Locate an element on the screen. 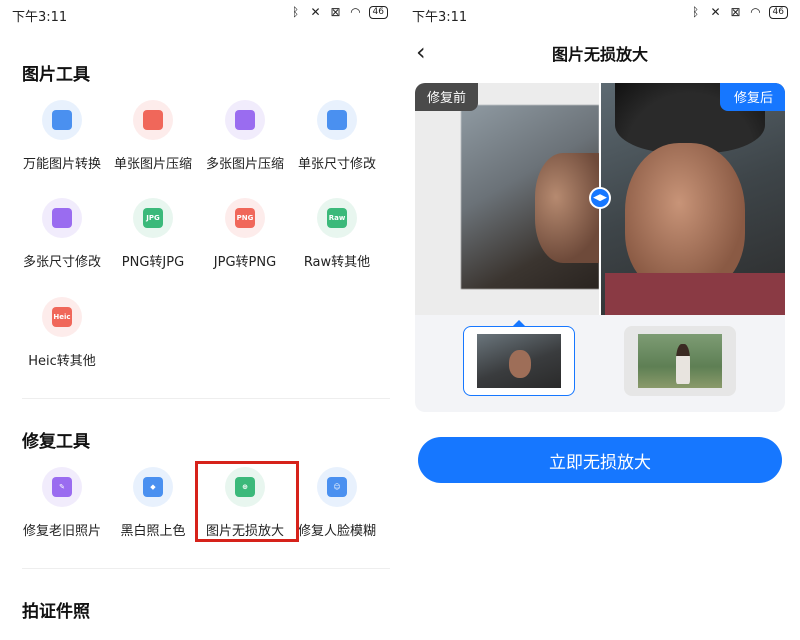  compare-slider-handle: ◀▶ is located at coordinates (600, 198).